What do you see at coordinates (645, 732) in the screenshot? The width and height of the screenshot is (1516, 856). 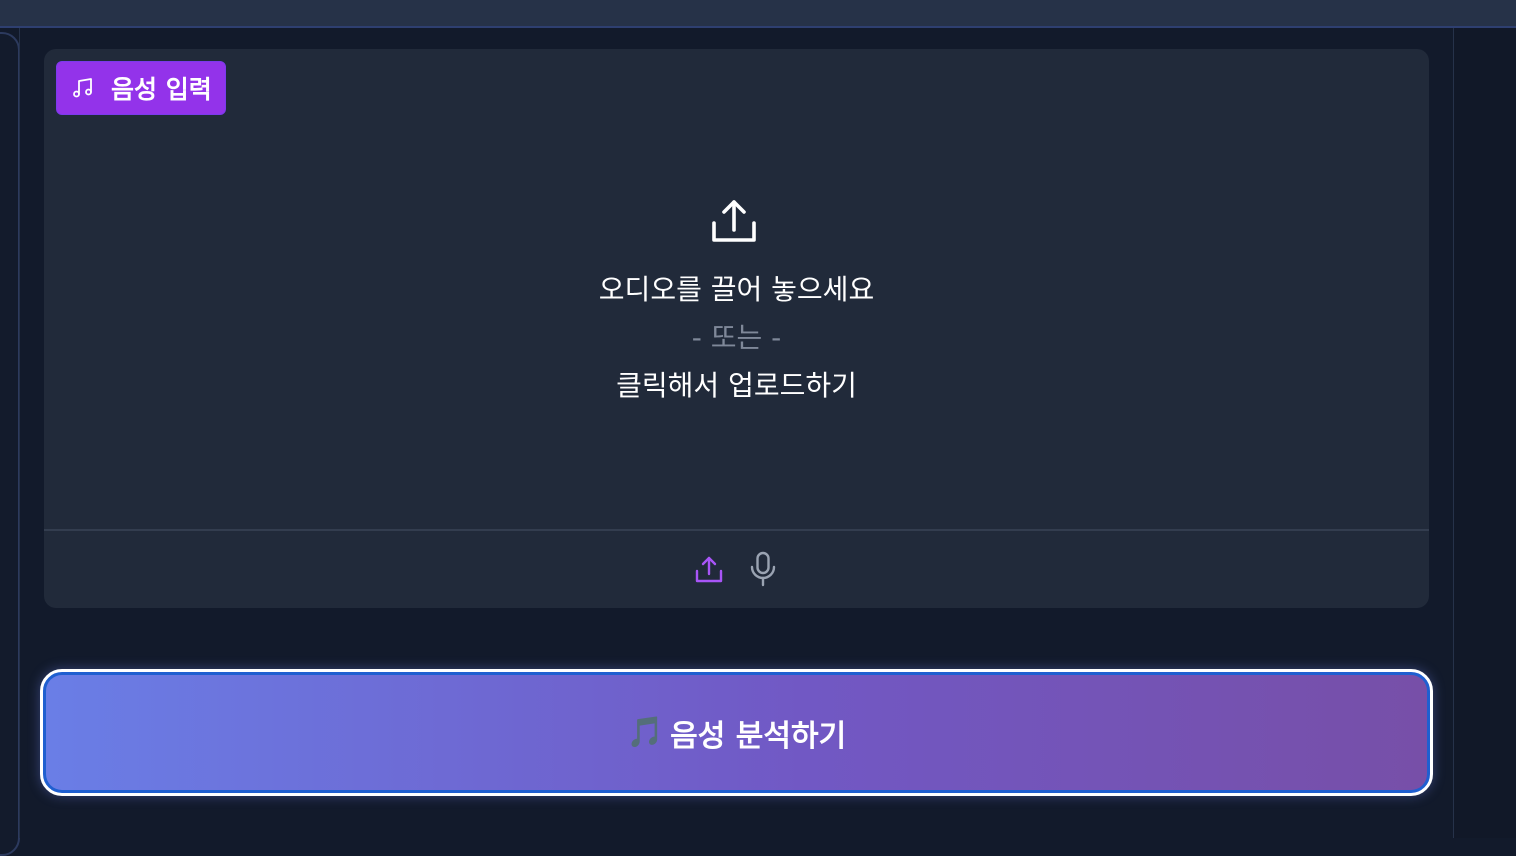 I see `music-note-icon: 🎵` at bounding box center [645, 732].